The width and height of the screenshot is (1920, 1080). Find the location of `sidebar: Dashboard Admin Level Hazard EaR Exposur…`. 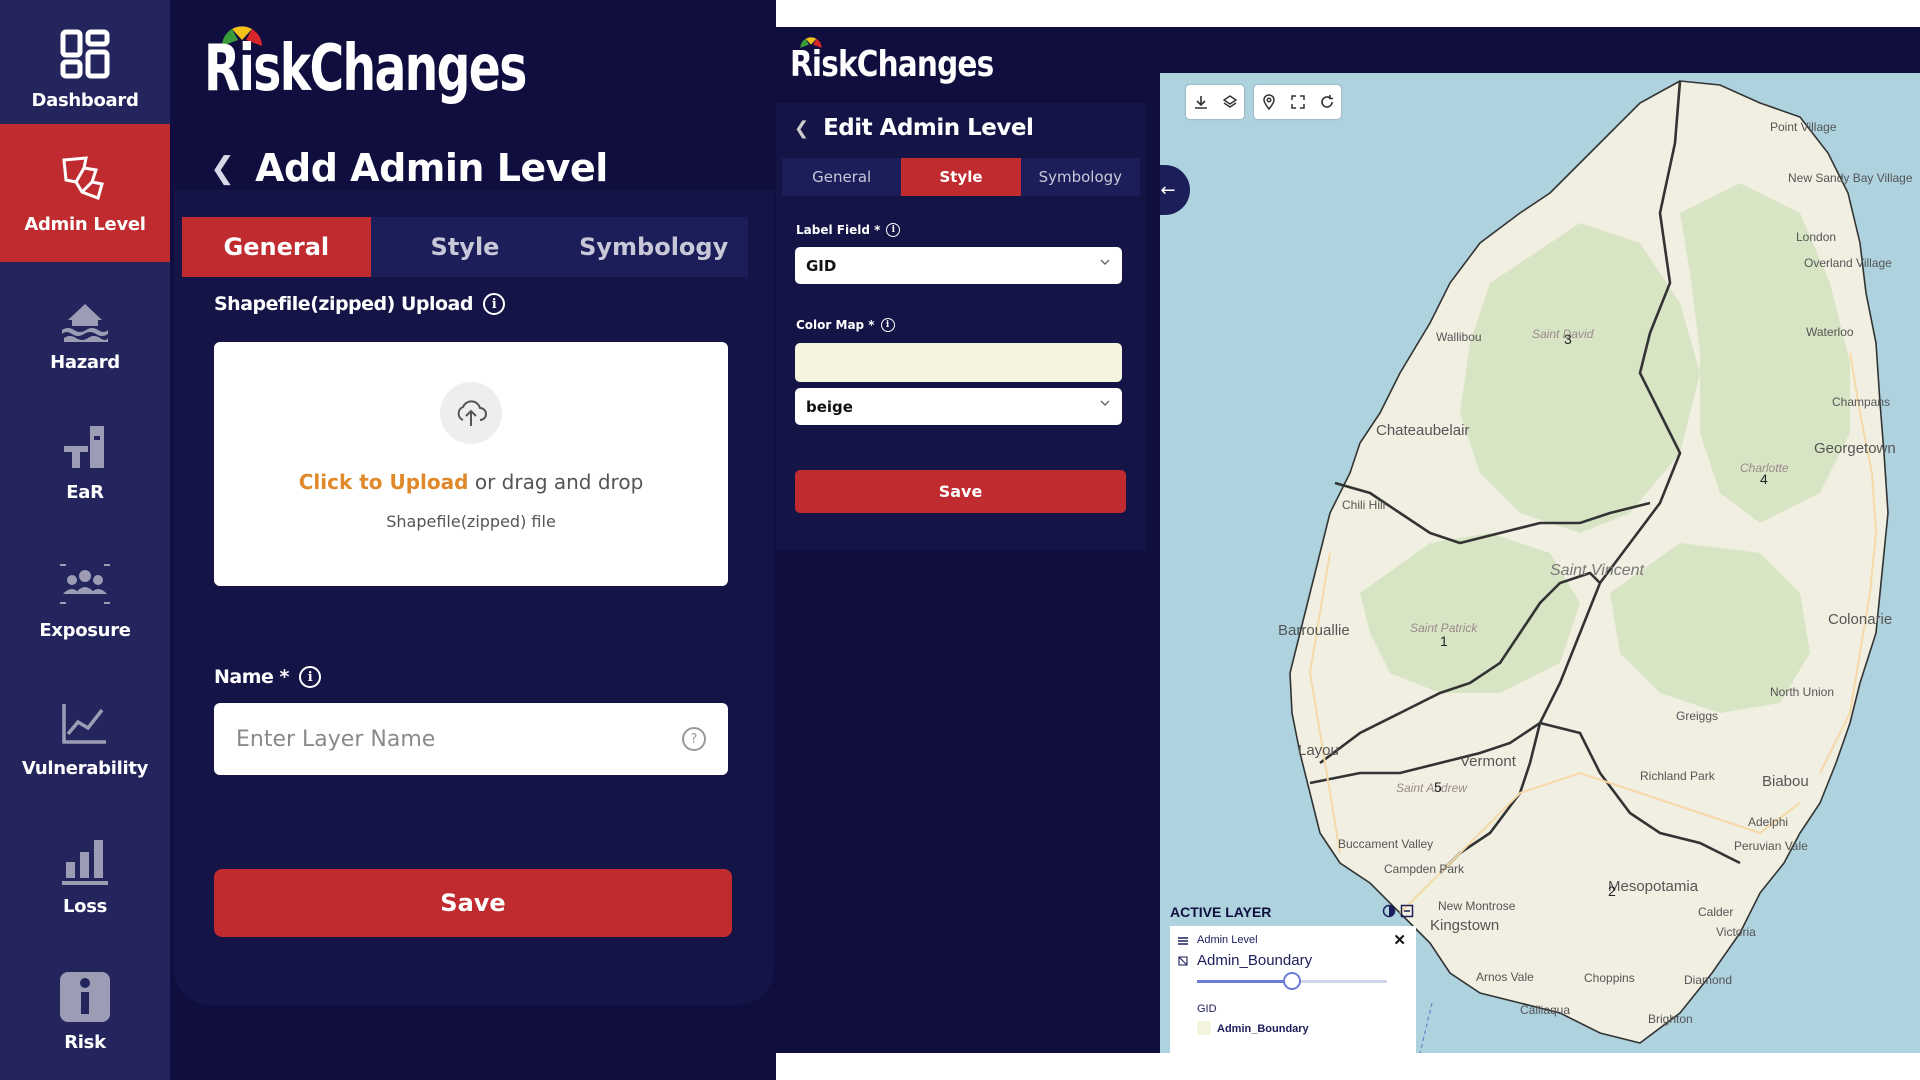

sidebar: Dashboard Admin Level Hazard EaR Exposur… is located at coordinates (85, 540).